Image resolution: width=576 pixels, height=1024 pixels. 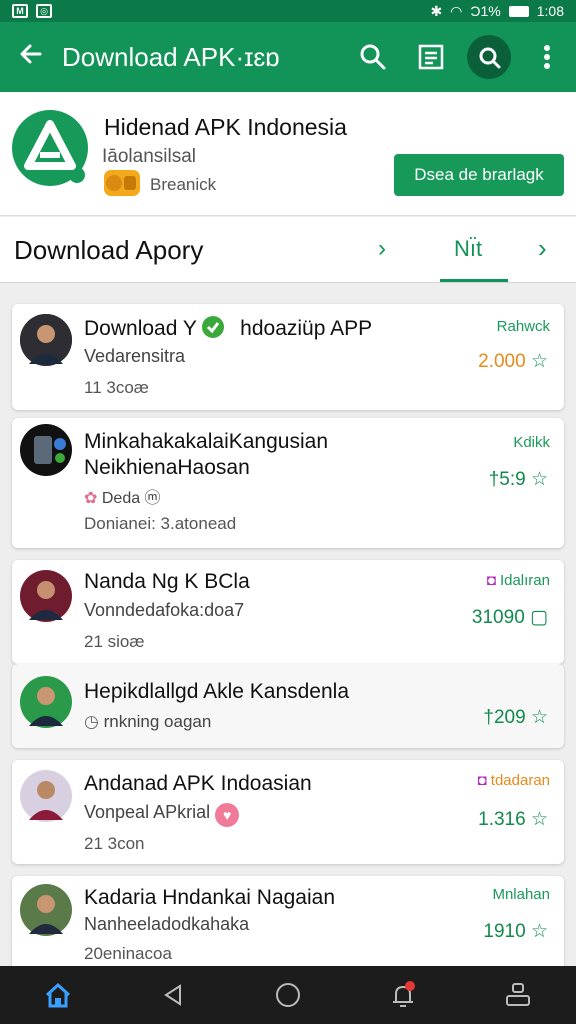 I want to click on bluetooth-icon: ✱, so click(x=436, y=10).